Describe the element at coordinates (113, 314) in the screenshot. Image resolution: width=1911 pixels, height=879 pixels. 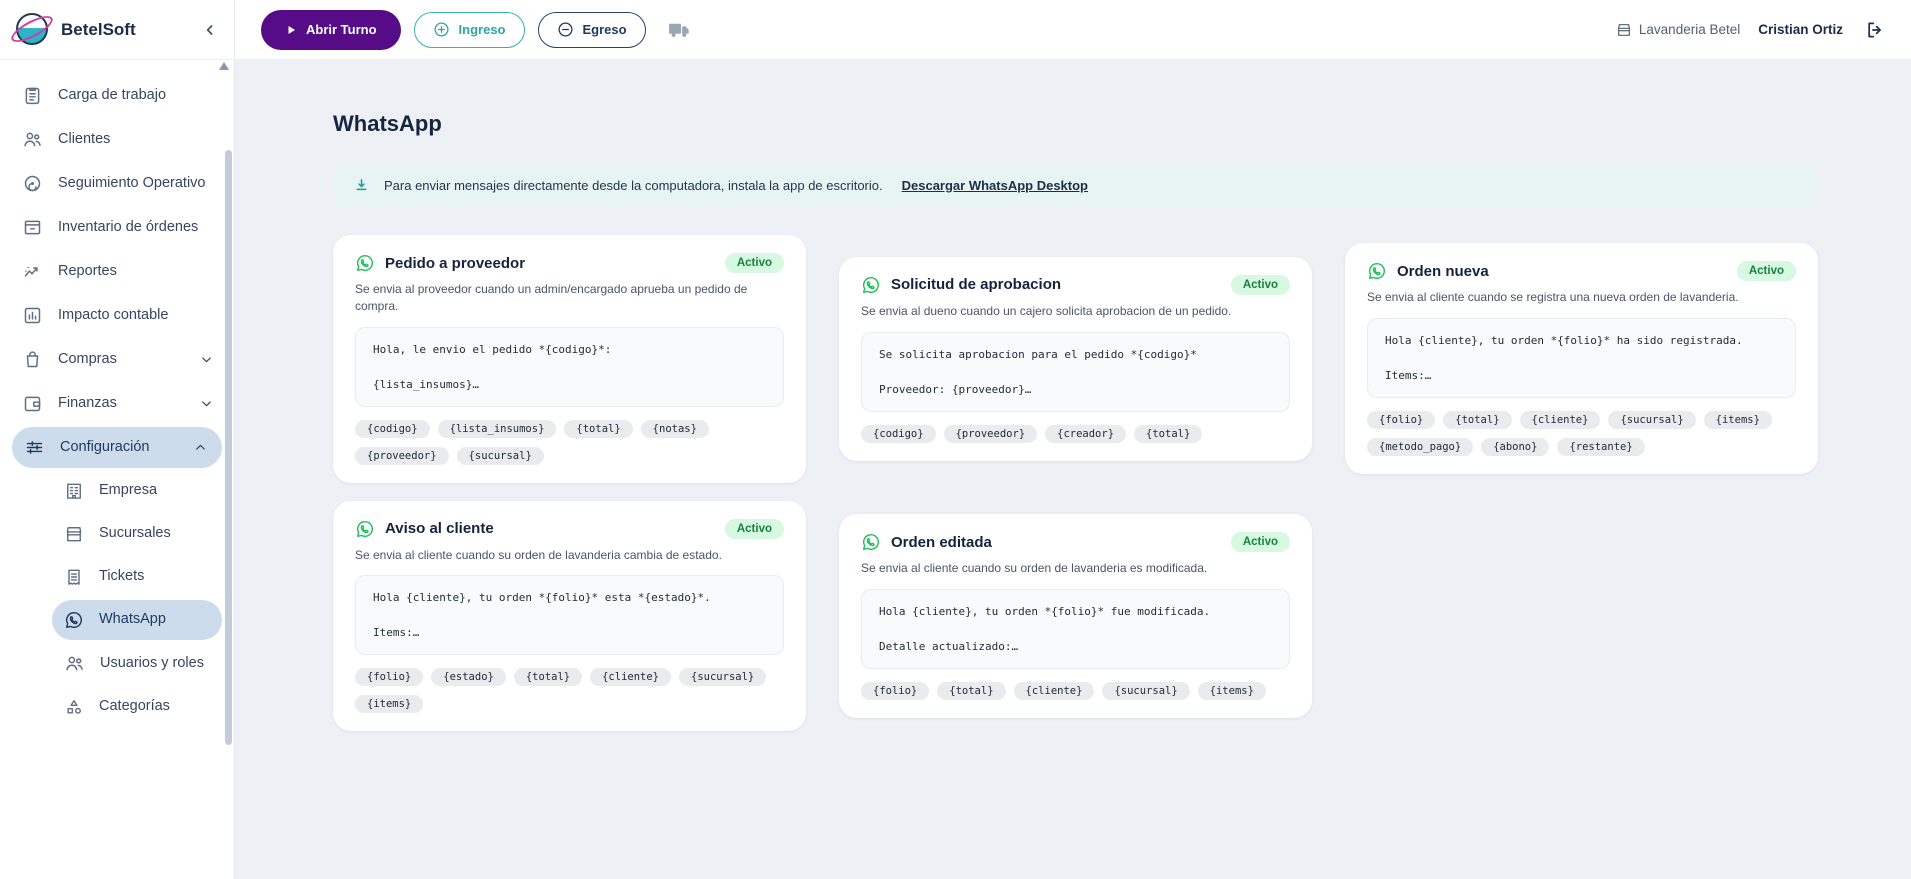
I see `sidebar-item-label: Impacto contable` at that location.